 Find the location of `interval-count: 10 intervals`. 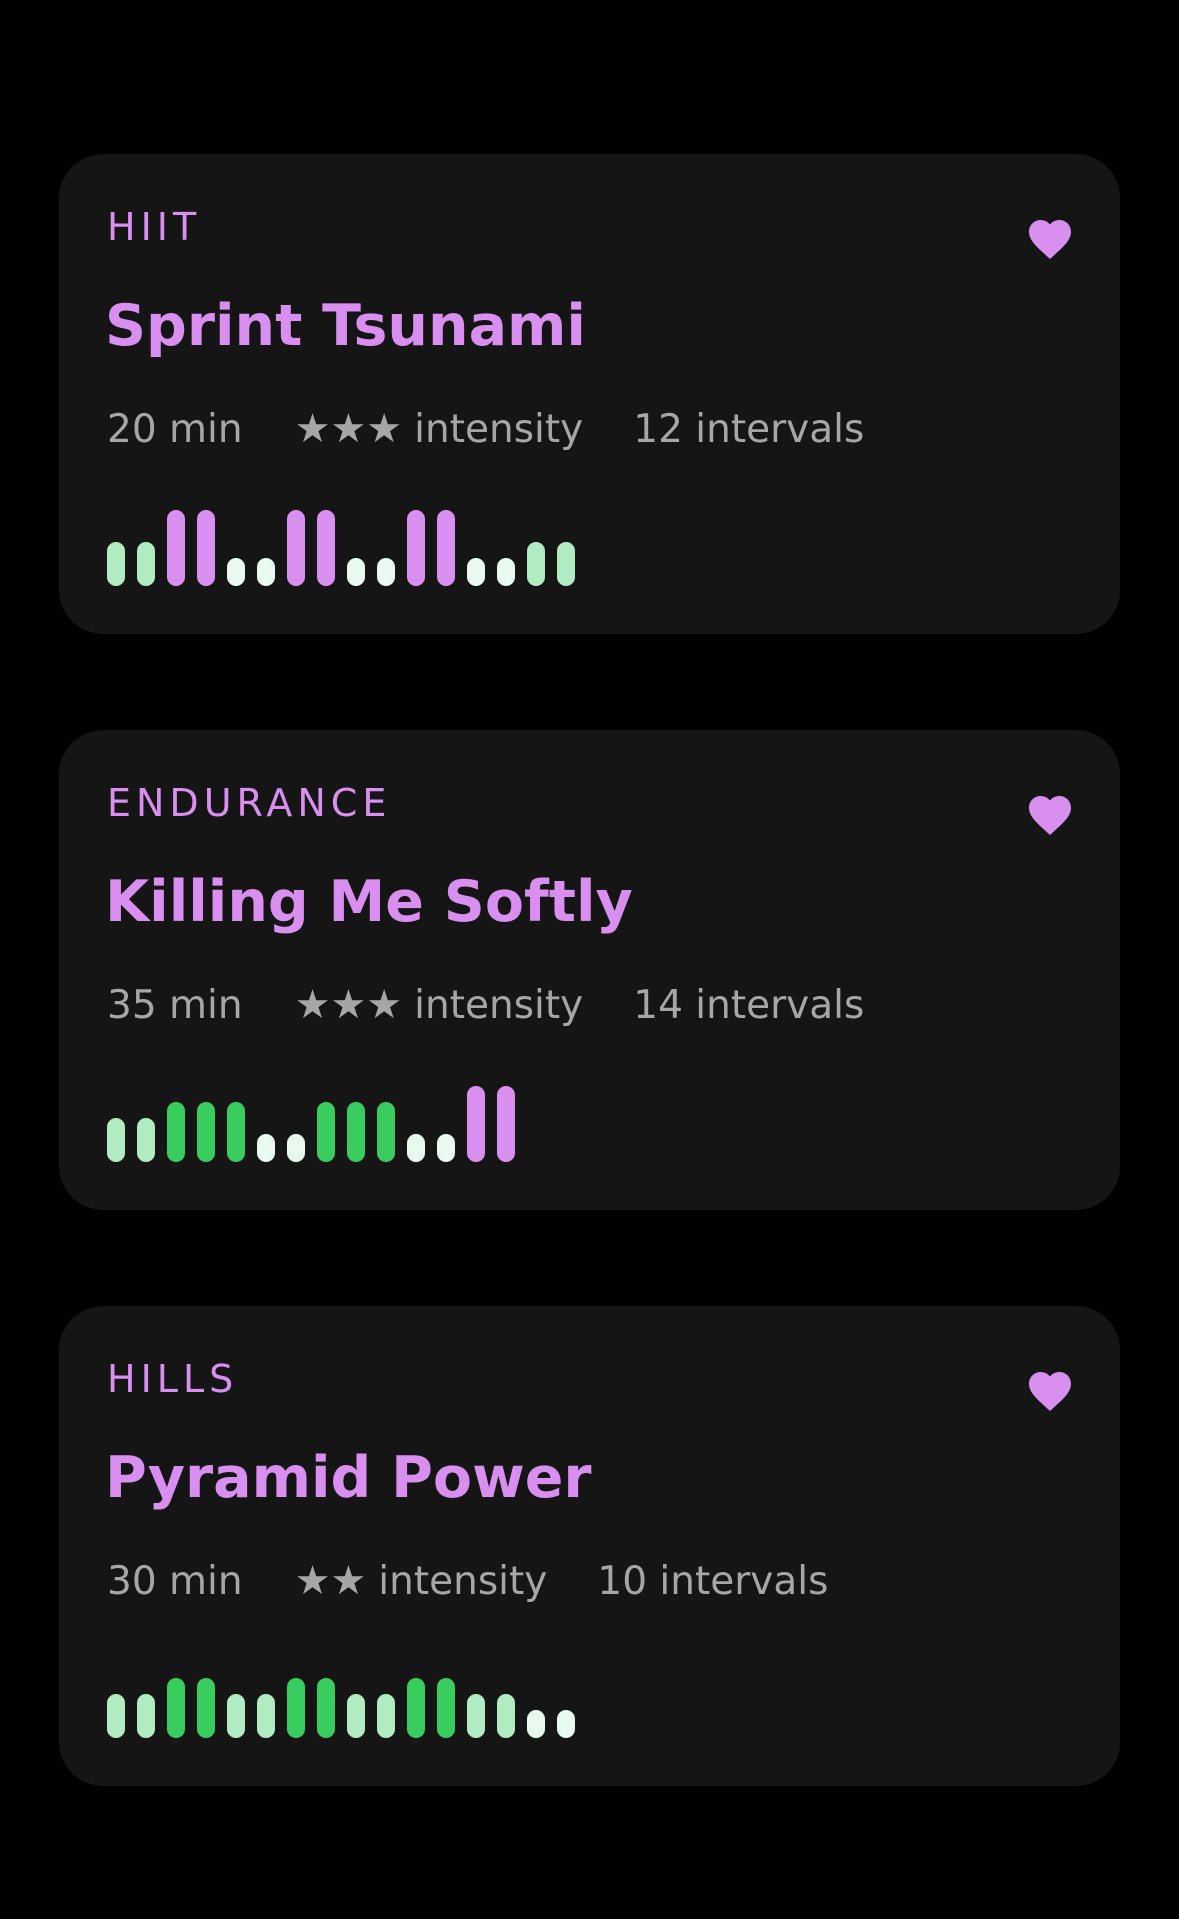

interval-count: 10 intervals is located at coordinates (713, 1581).